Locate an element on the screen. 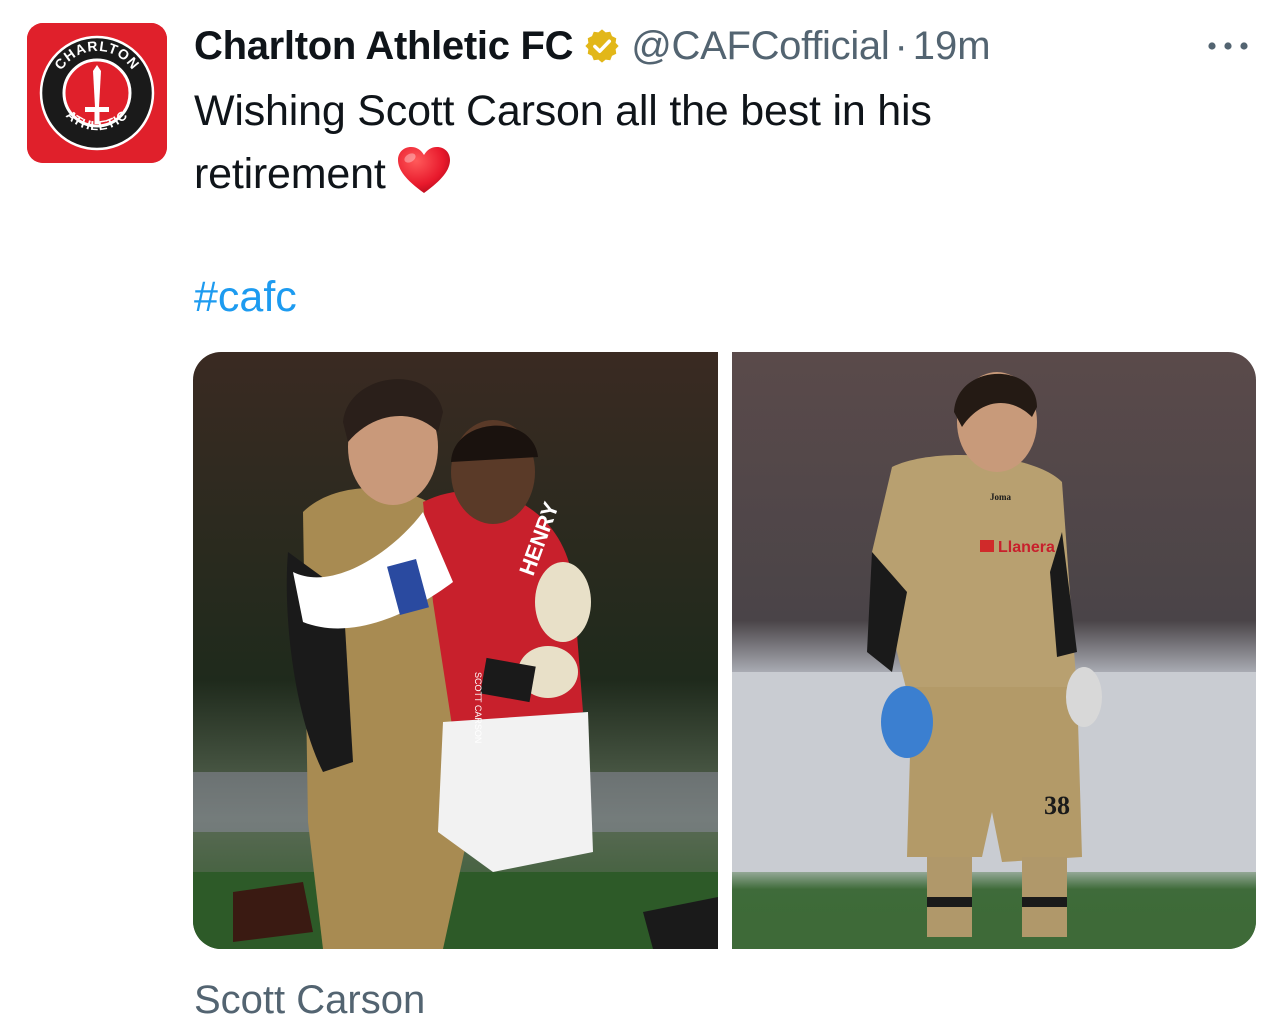 The height and width of the screenshot is (1024, 1284). kit-brand-text: Joma is located at coordinates (1000, 497).